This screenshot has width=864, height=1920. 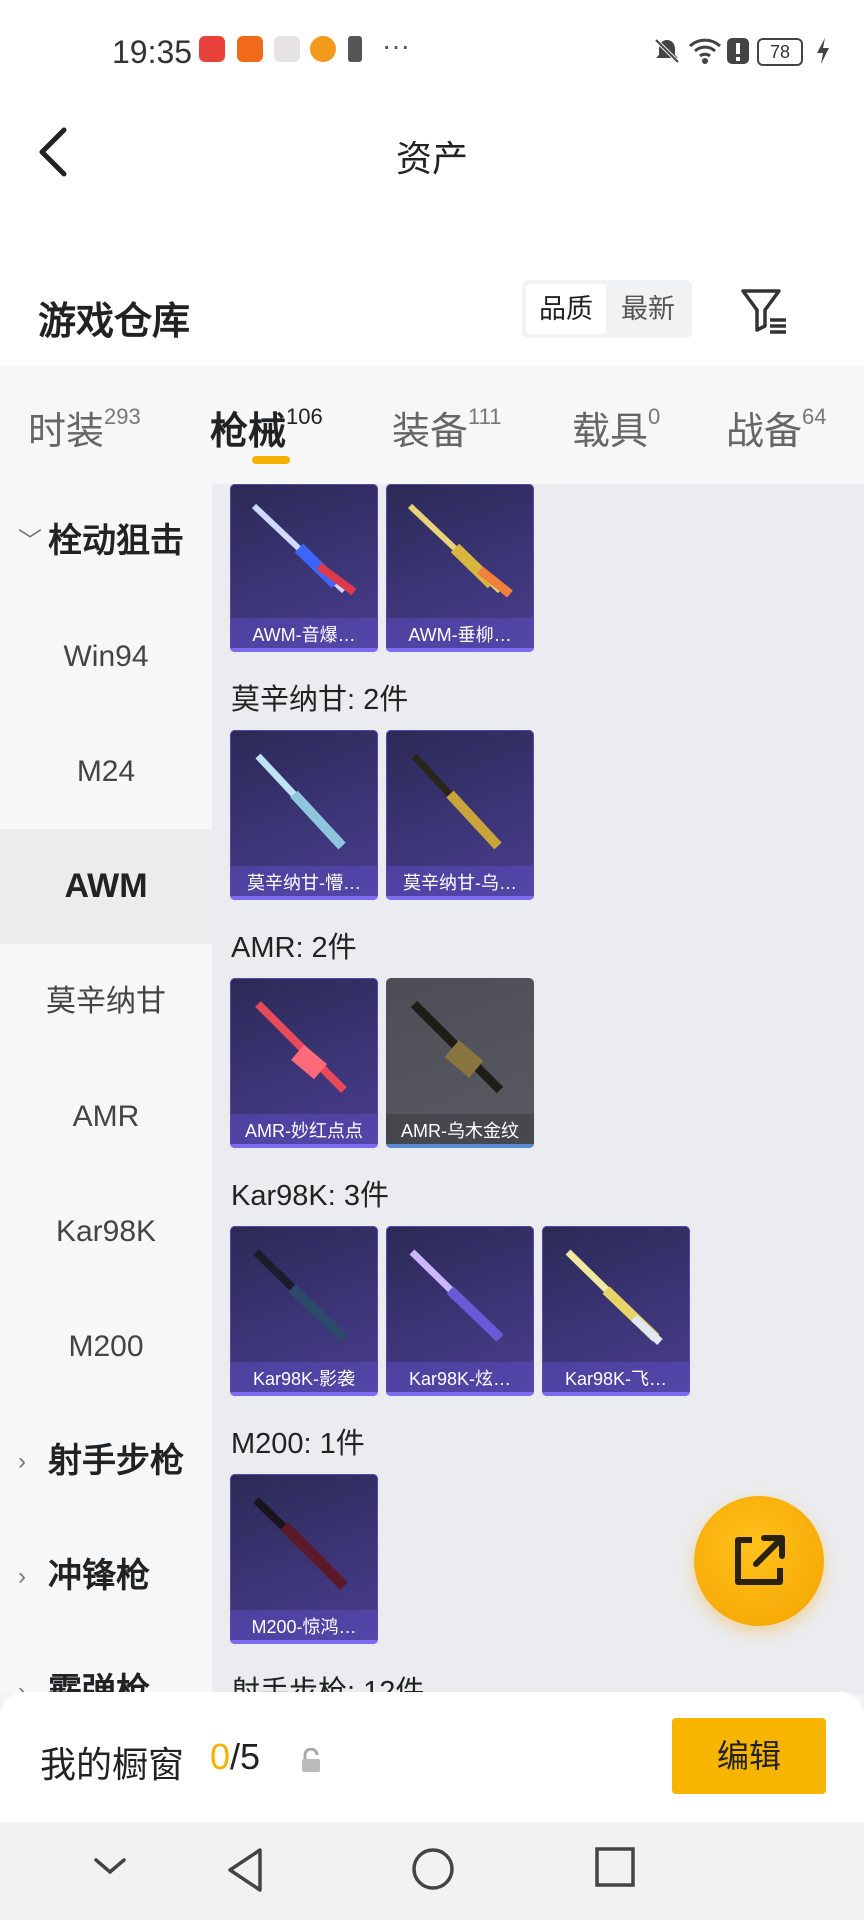 I want to click on sidebar-group-label: 霰弹枪, so click(x=99, y=1683).